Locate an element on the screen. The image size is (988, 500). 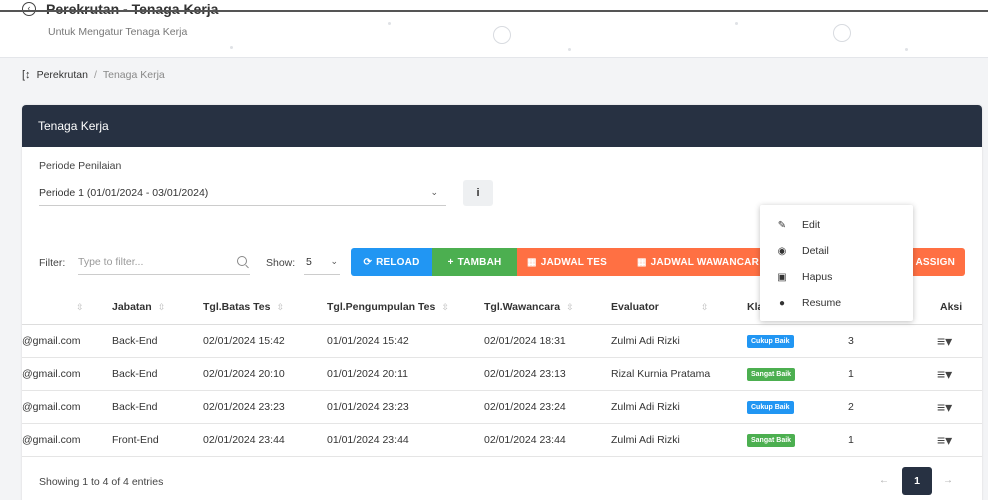
plus-icon: + is located at coordinates (450, 262).